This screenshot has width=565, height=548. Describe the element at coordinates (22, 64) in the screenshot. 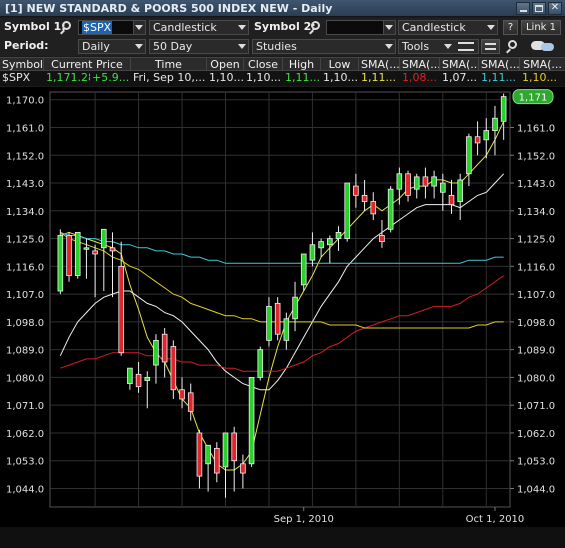

I see `col-symbol-header: Symbol` at that location.